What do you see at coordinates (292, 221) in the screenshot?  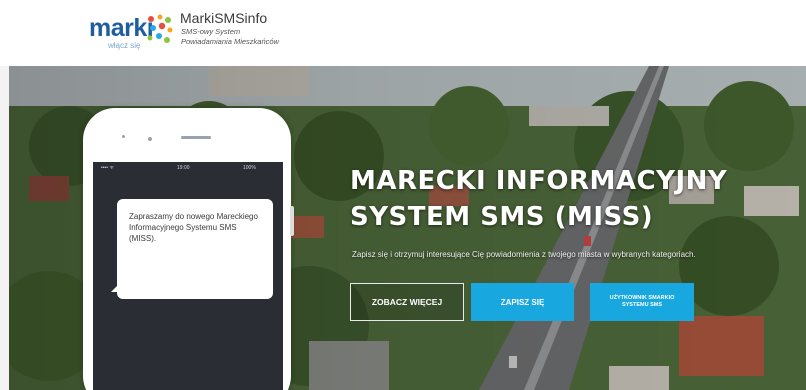 I see `phone-side-button` at bounding box center [292, 221].